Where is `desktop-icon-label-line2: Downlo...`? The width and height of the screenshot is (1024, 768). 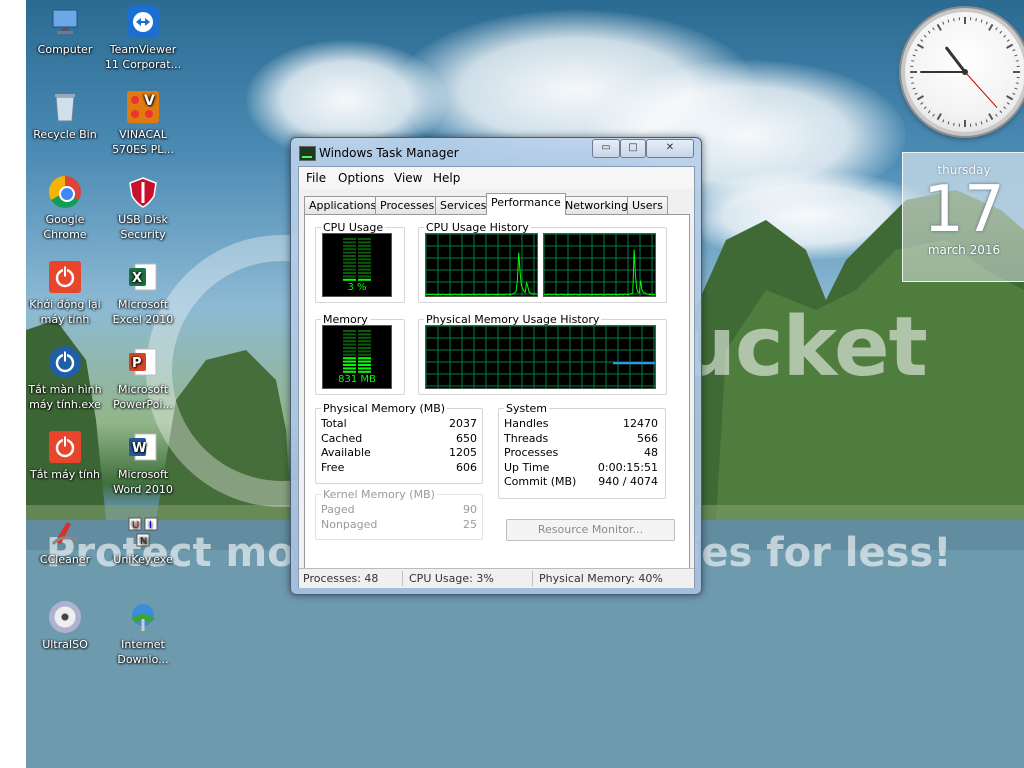
desktop-icon-label-line2: Downlo... is located at coordinates (143, 659).